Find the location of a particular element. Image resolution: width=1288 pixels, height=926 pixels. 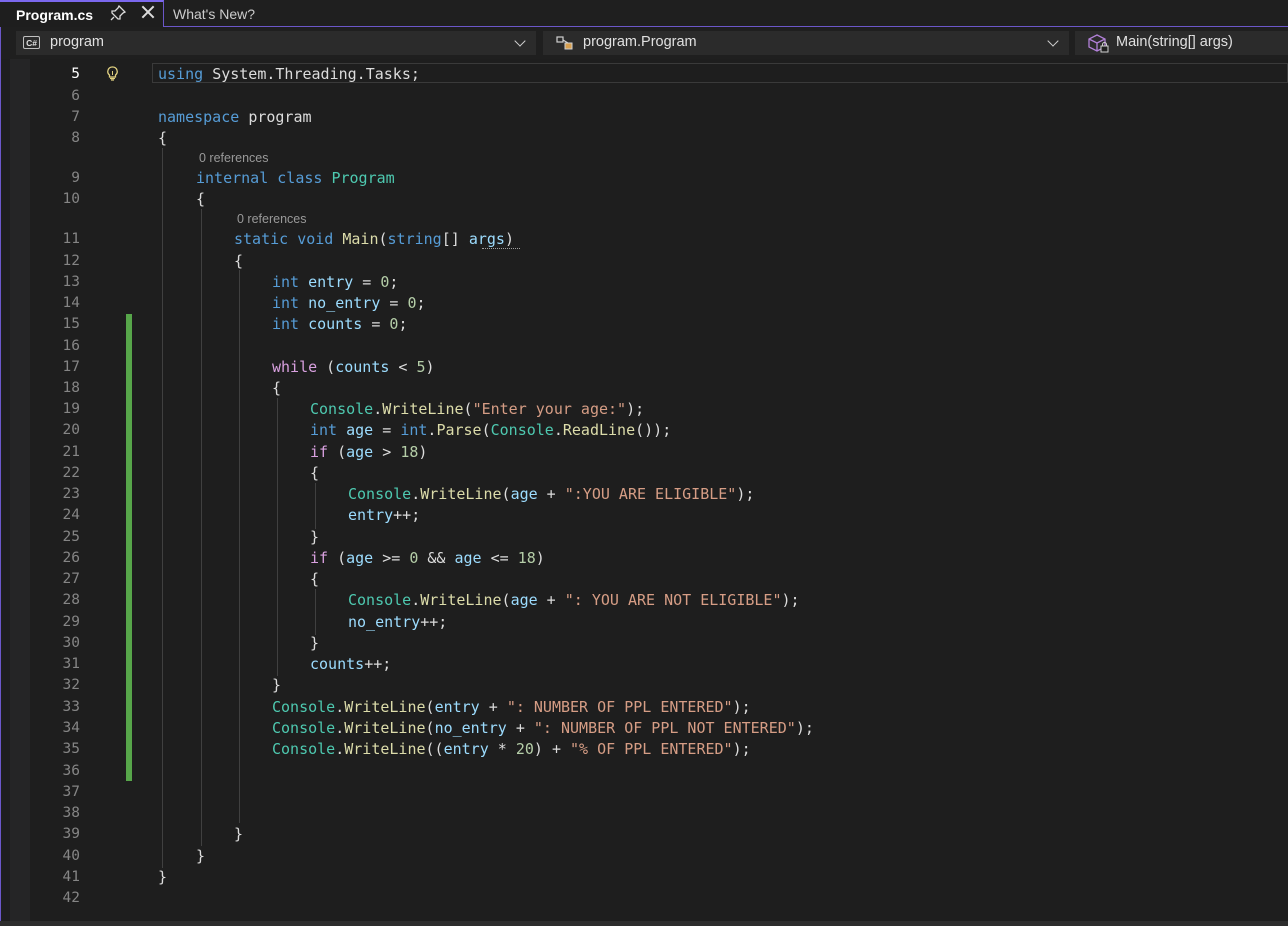

line-number: 7 is located at coordinates (75, 117).